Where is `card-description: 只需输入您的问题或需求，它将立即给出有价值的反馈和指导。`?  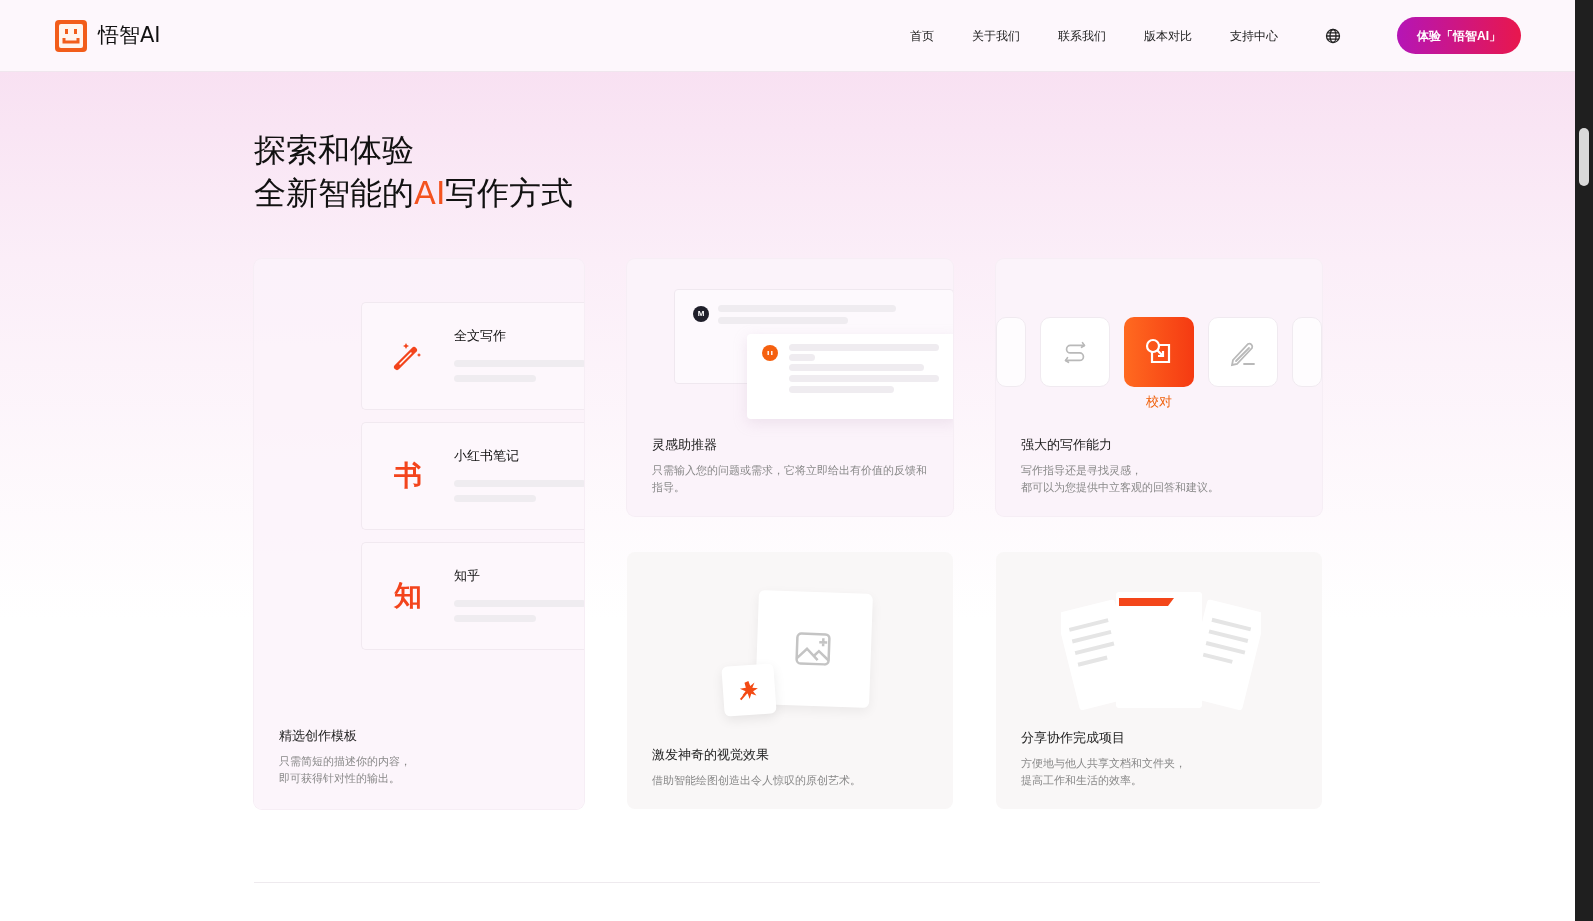 card-description: 只需输入您的问题或需求，它将立即给出有价值的反馈和指导。 is located at coordinates (790, 479).